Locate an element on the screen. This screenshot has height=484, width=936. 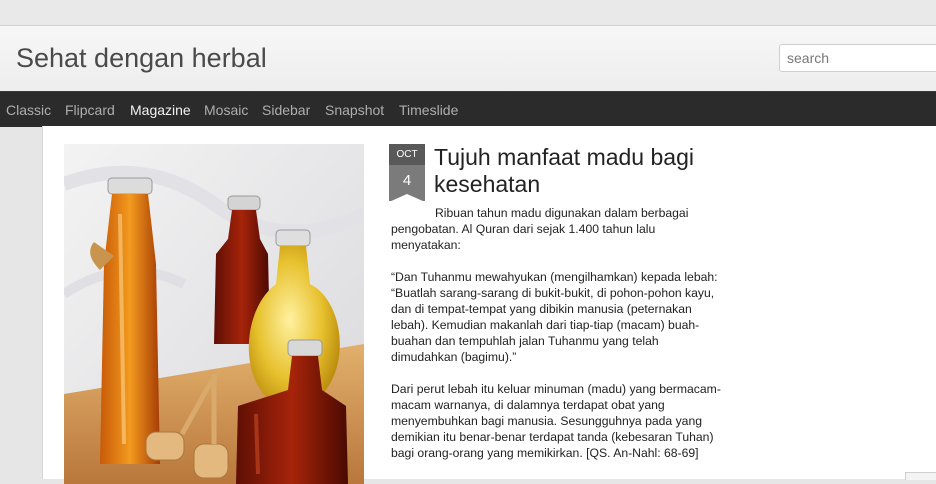
blog-header: Sehat dengan herbal is located at coordinates (468, 58).